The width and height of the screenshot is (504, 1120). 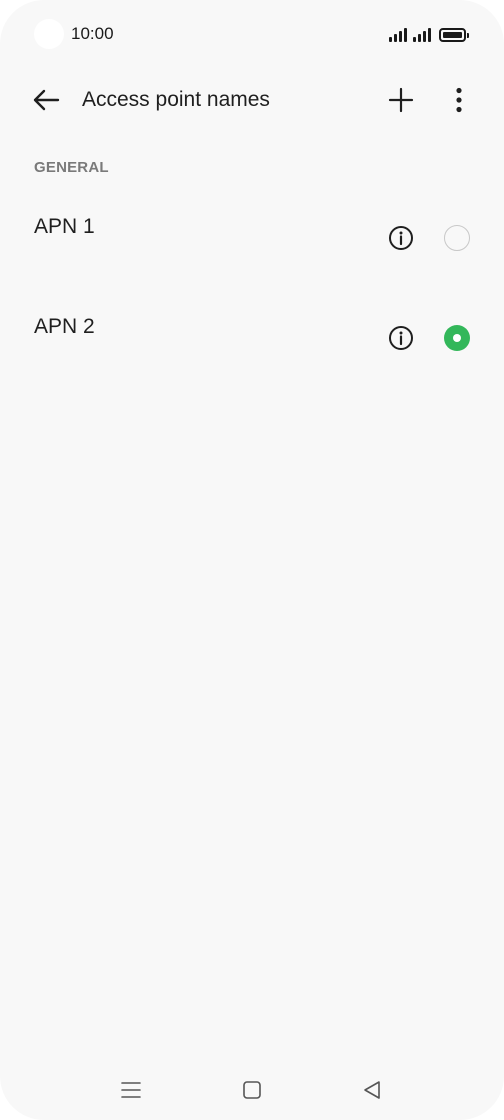 I want to click on arrow-left-icon, so click(x=46, y=100).